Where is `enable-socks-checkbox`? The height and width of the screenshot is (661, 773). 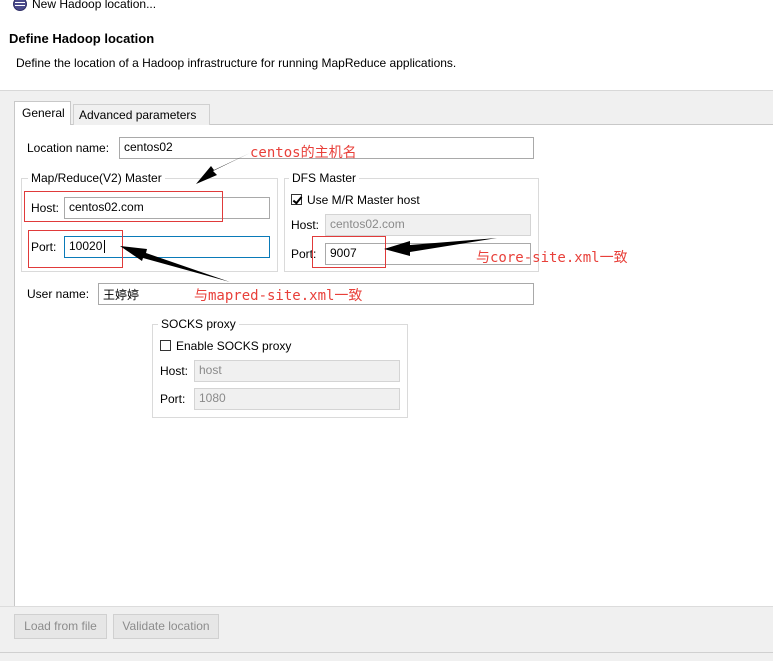 enable-socks-checkbox is located at coordinates (165, 345).